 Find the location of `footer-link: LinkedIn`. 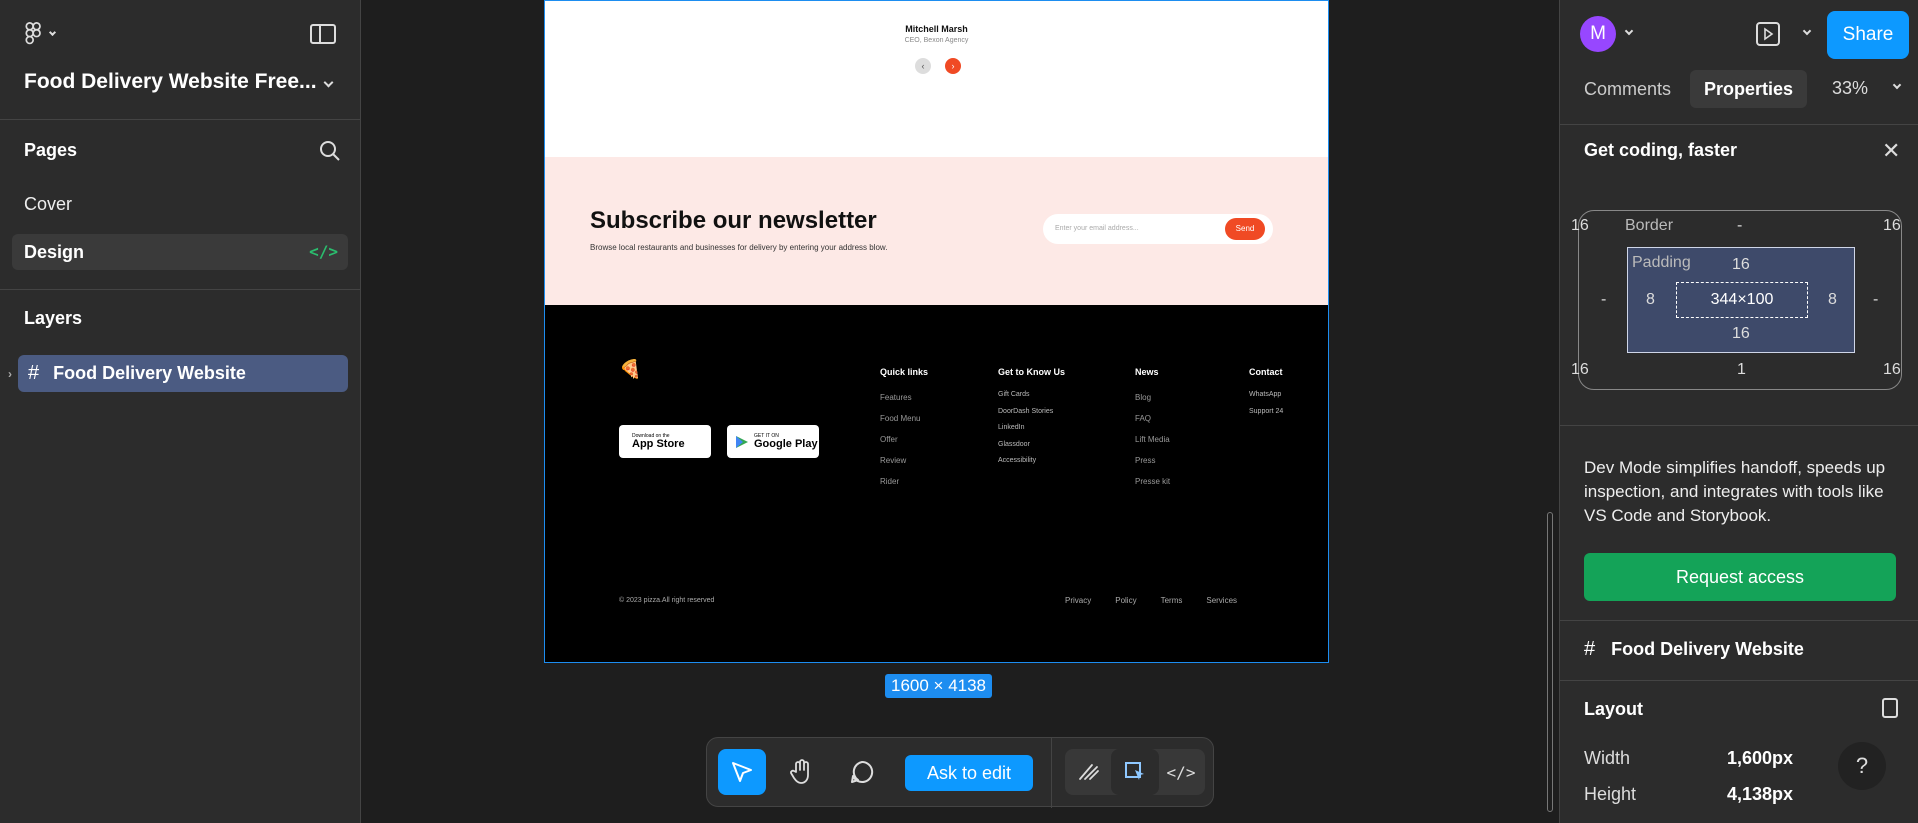

footer-link: LinkedIn is located at coordinates (1011, 427).